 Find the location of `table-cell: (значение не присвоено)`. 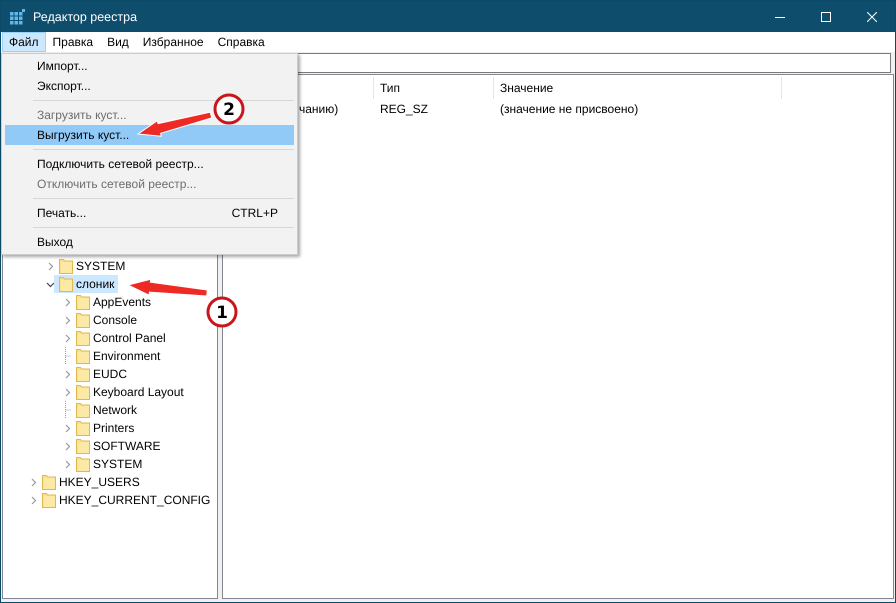

table-cell: (значение не присвоено) is located at coordinates (569, 109).